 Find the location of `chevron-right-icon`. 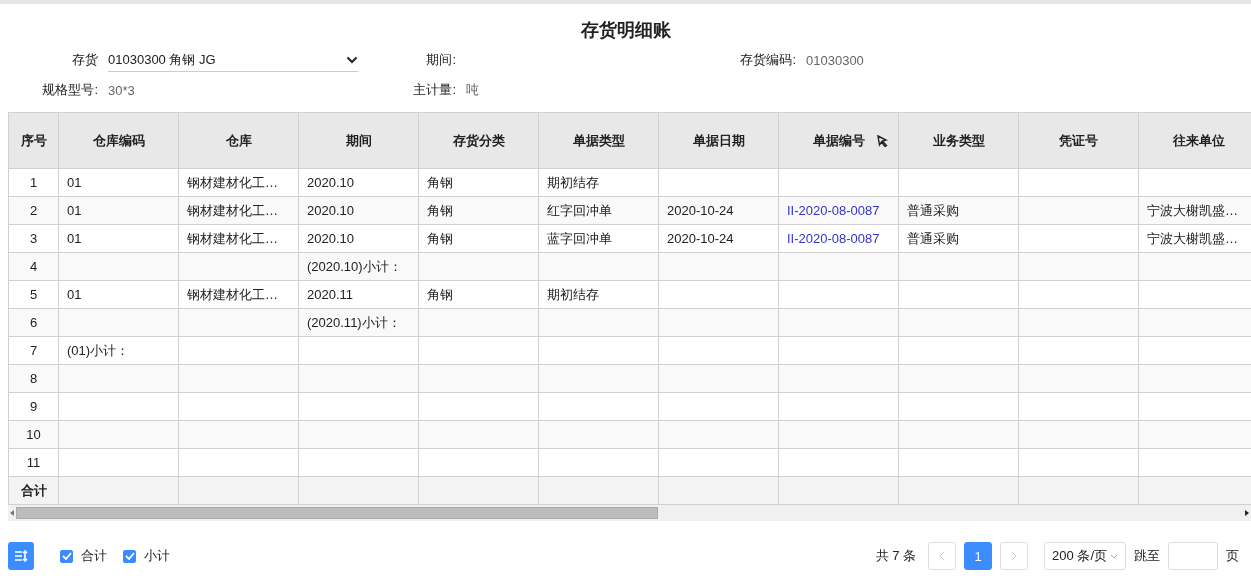

chevron-right-icon is located at coordinates (1014, 556).